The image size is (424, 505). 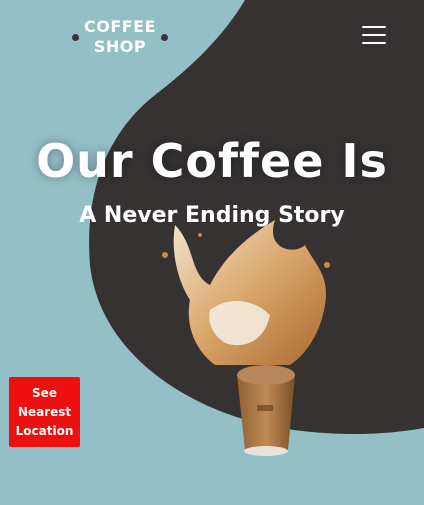 I want to click on logo-text: COFFEE SHOP, so click(x=120, y=36).